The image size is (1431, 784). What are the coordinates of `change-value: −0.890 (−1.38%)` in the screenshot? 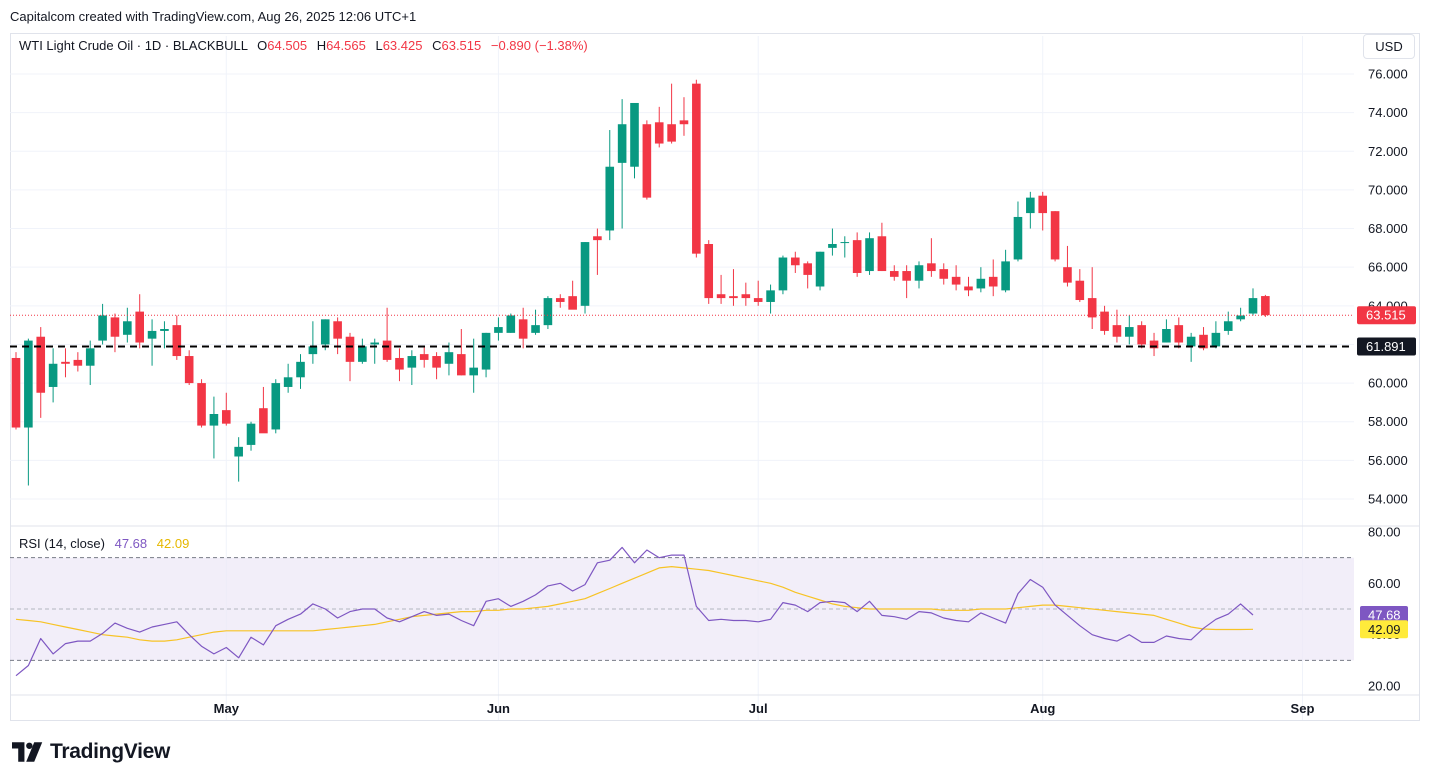 It's located at (539, 45).